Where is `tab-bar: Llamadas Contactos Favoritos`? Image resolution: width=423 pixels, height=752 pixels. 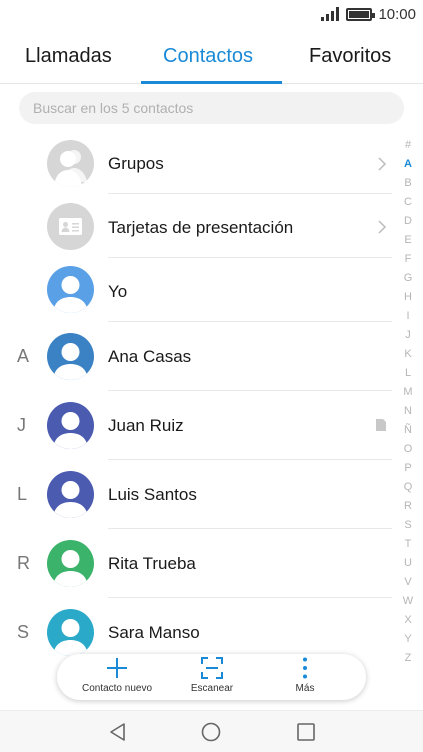
tab-bar: Llamadas Contactos Favoritos is located at coordinates (211, 57).